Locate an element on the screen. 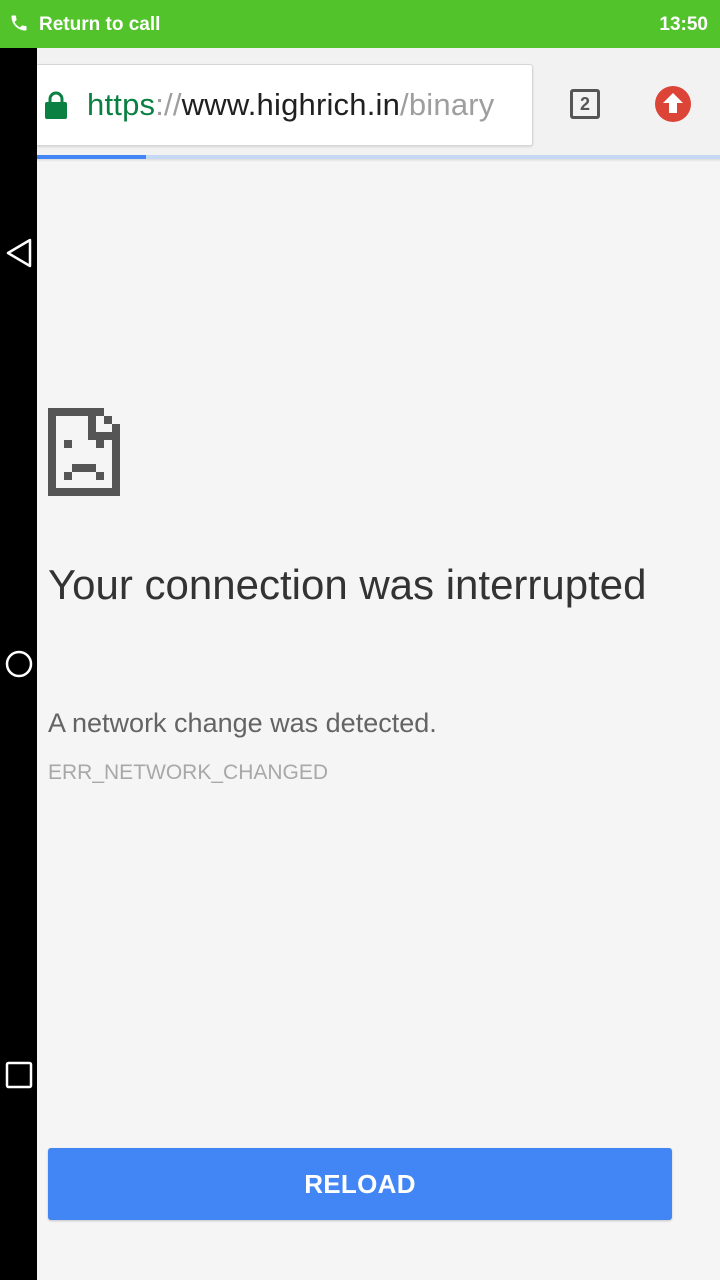 The image size is (720, 1280). error-code: ERR_NETWORK_CHANGED is located at coordinates (188, 772).